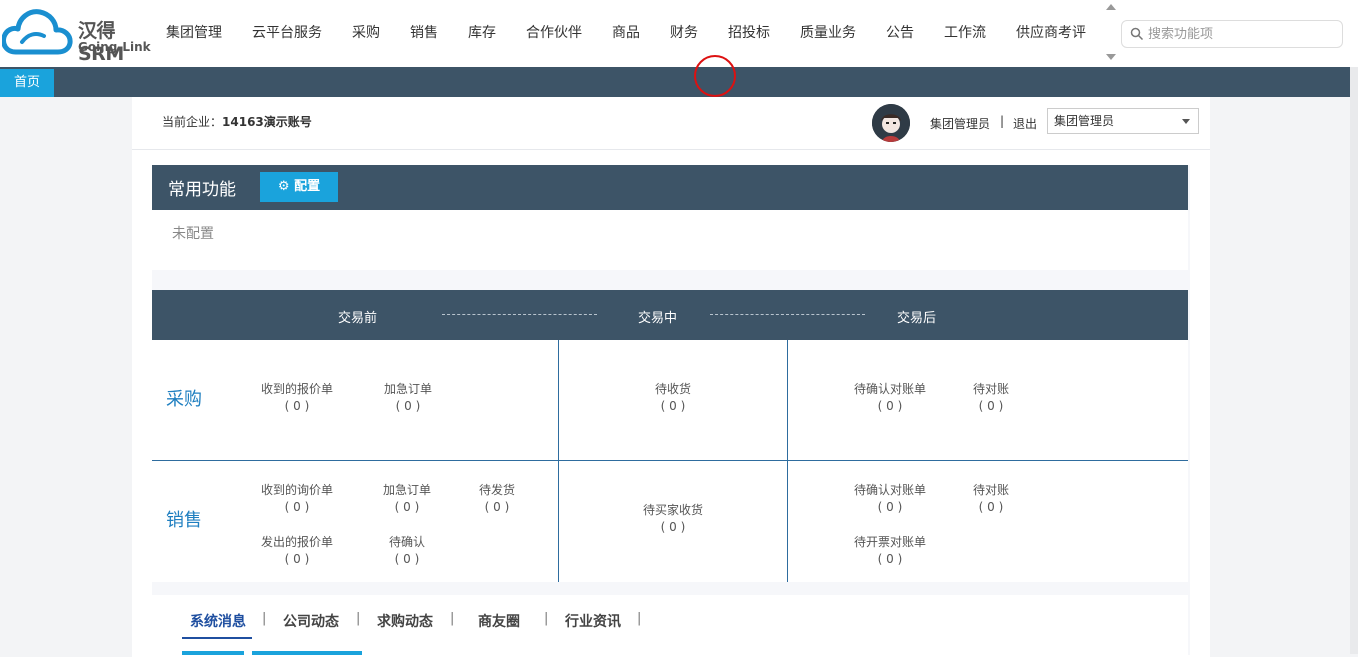 This screenshot has height=657, width=1358. I want to click on nav-item-bidding: 招投标, so click(749, 33).